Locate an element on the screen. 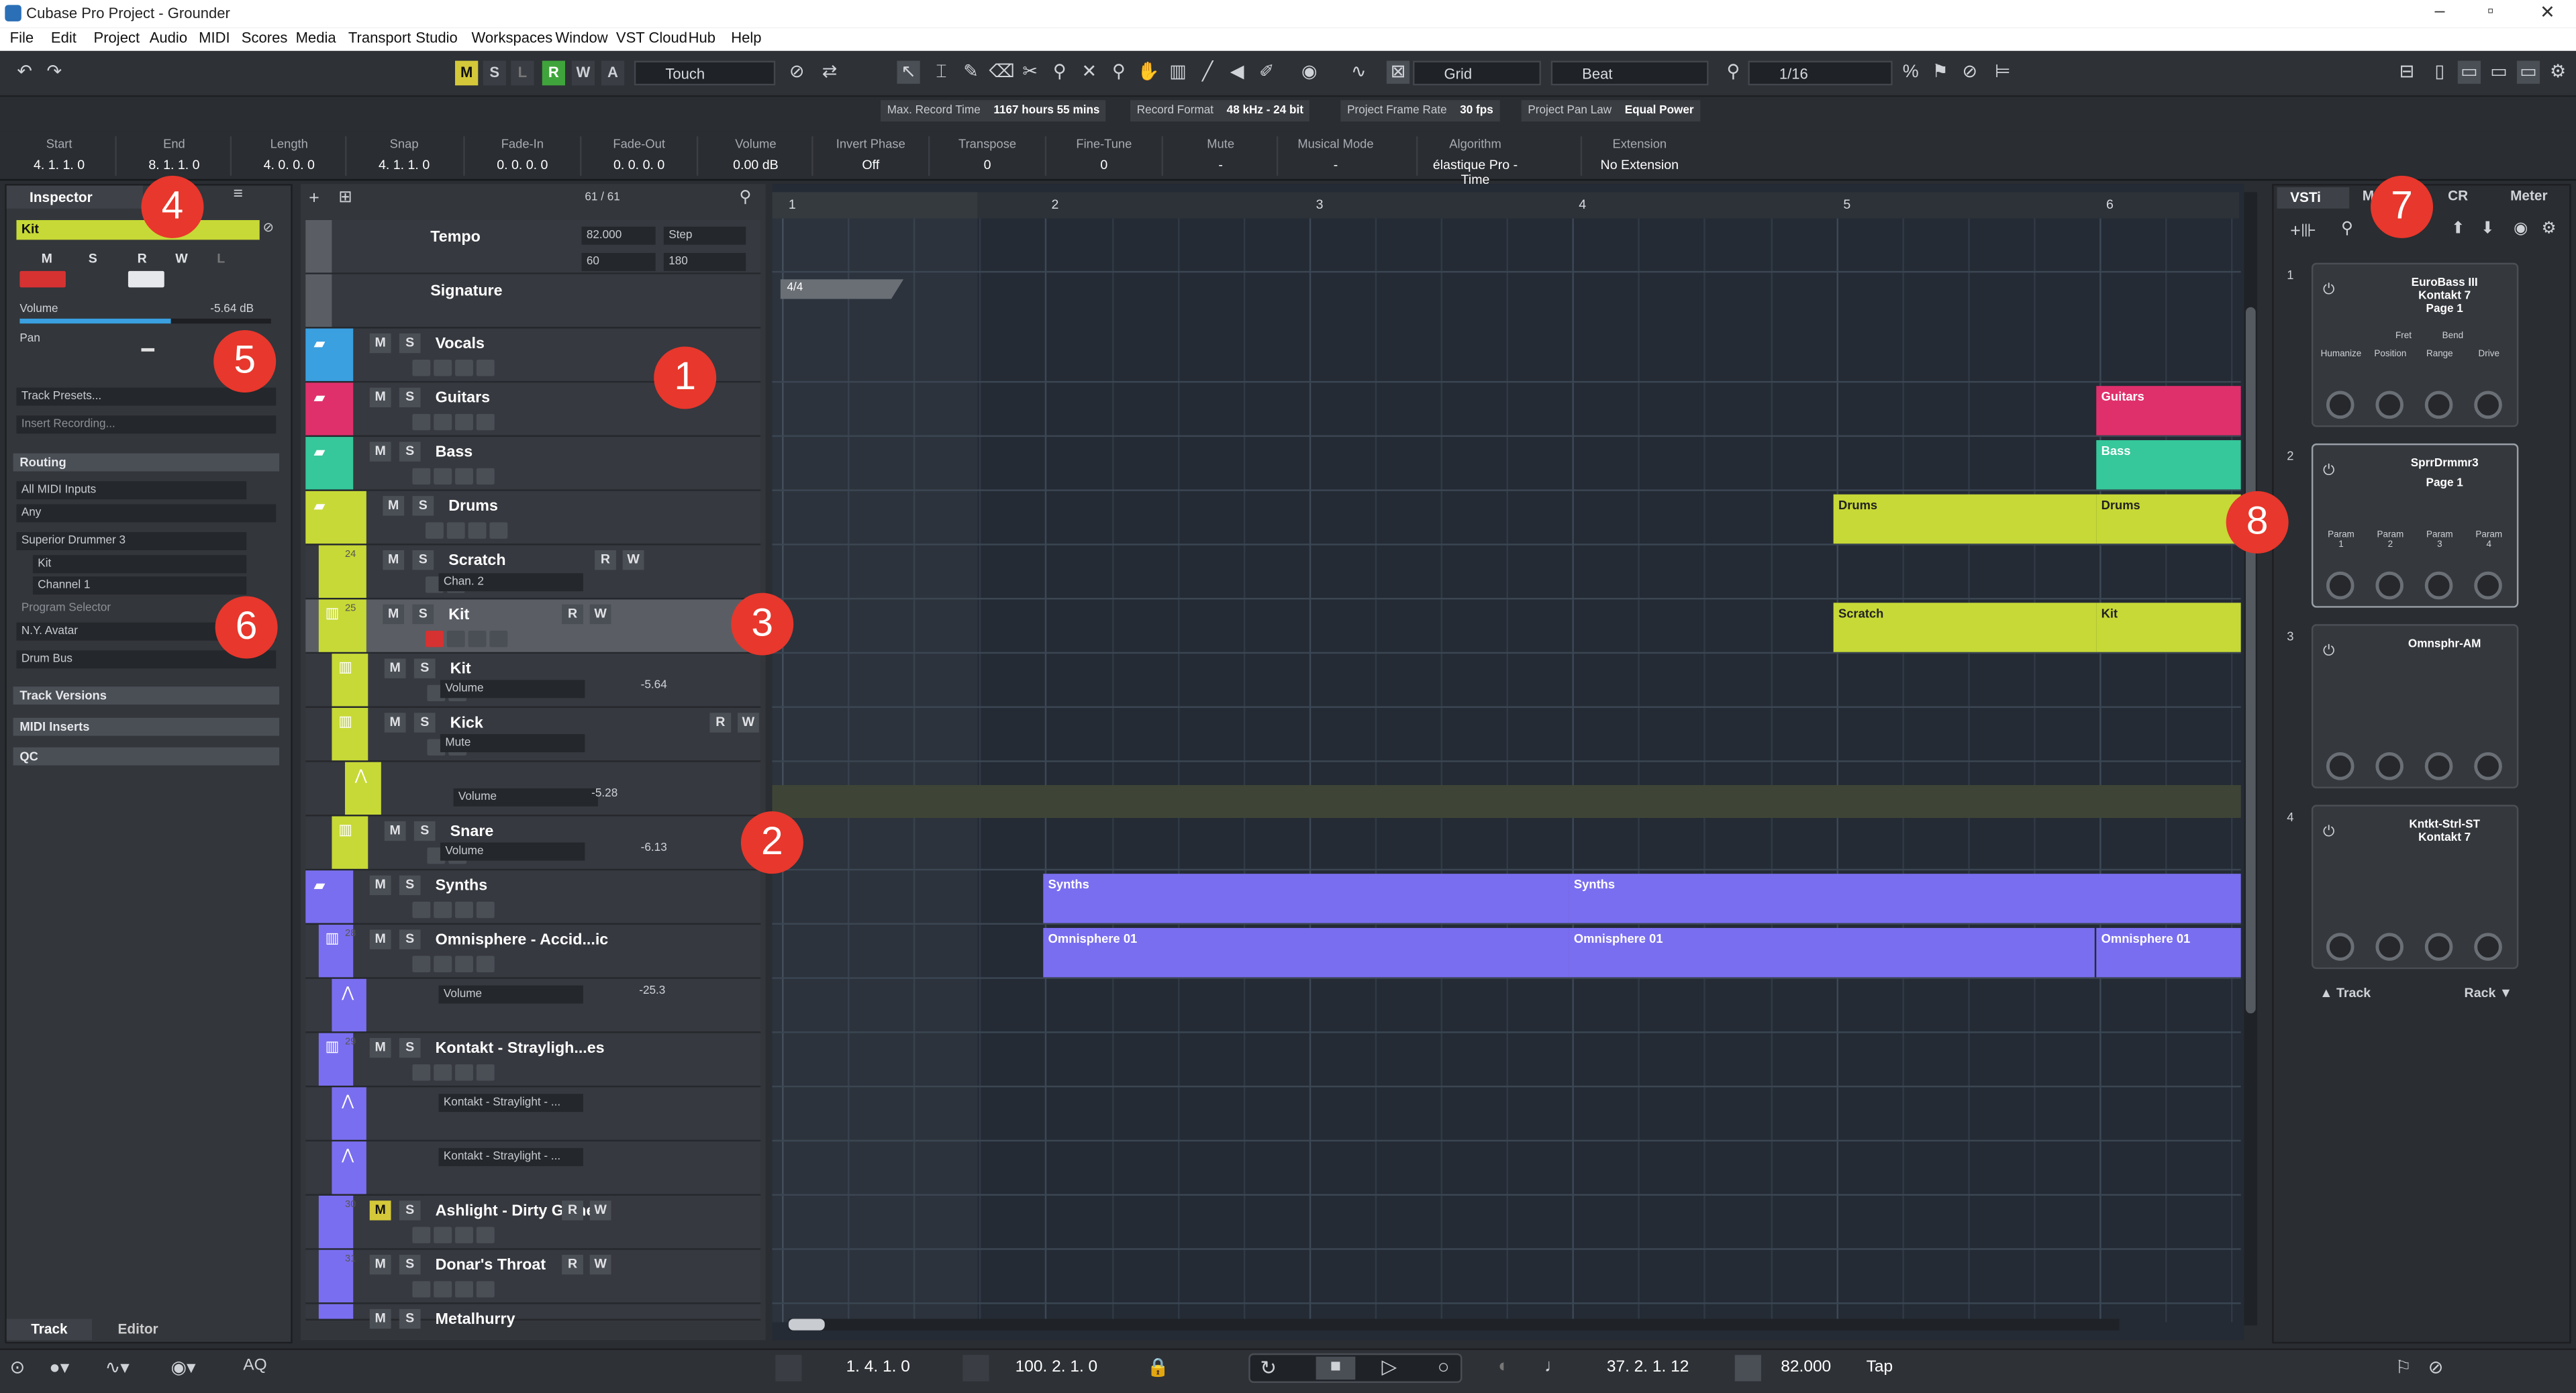 This screenshot has height=1393, width=2576. automation-value: -25.3 is located at coordinates (631, 991).